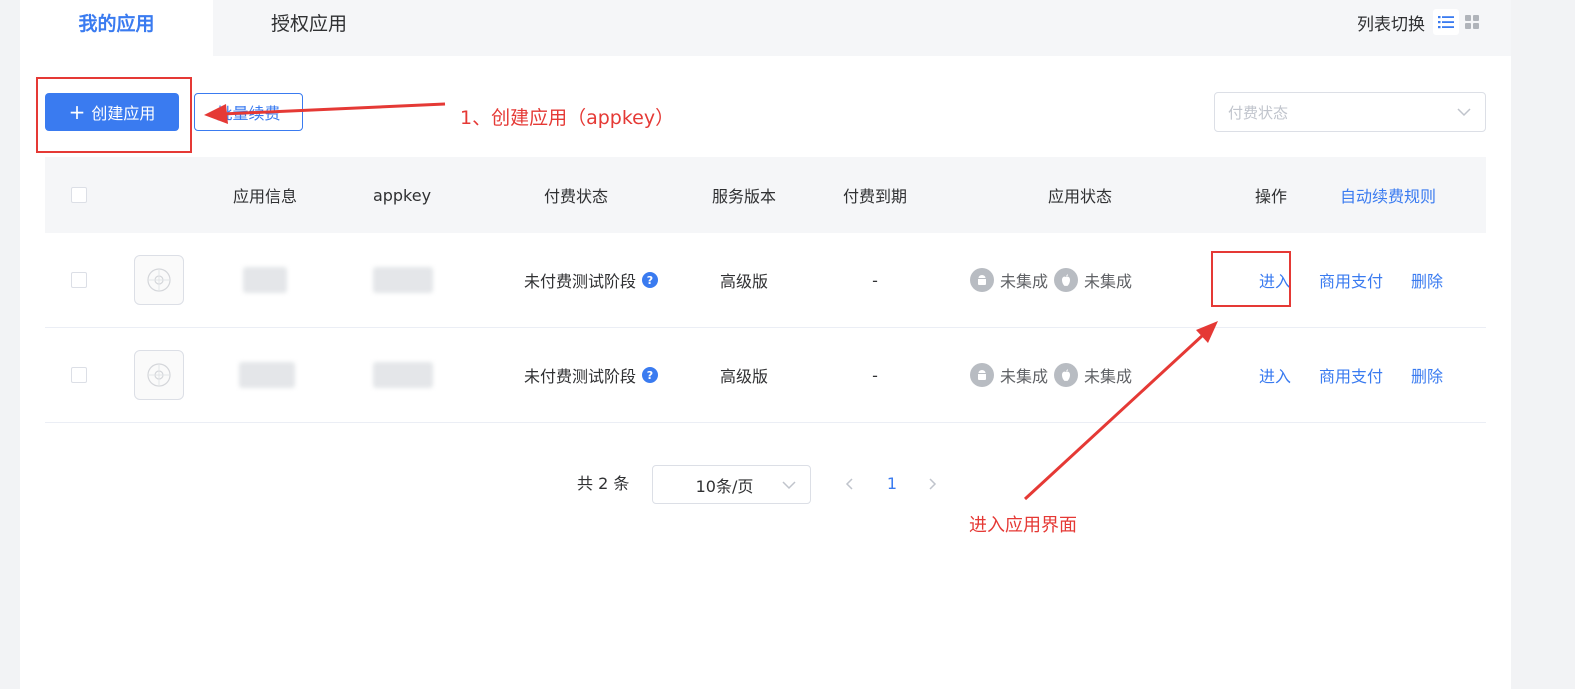 The image size is (1575, 689). I want to click on chevron-left-icon, so click(849, 484).